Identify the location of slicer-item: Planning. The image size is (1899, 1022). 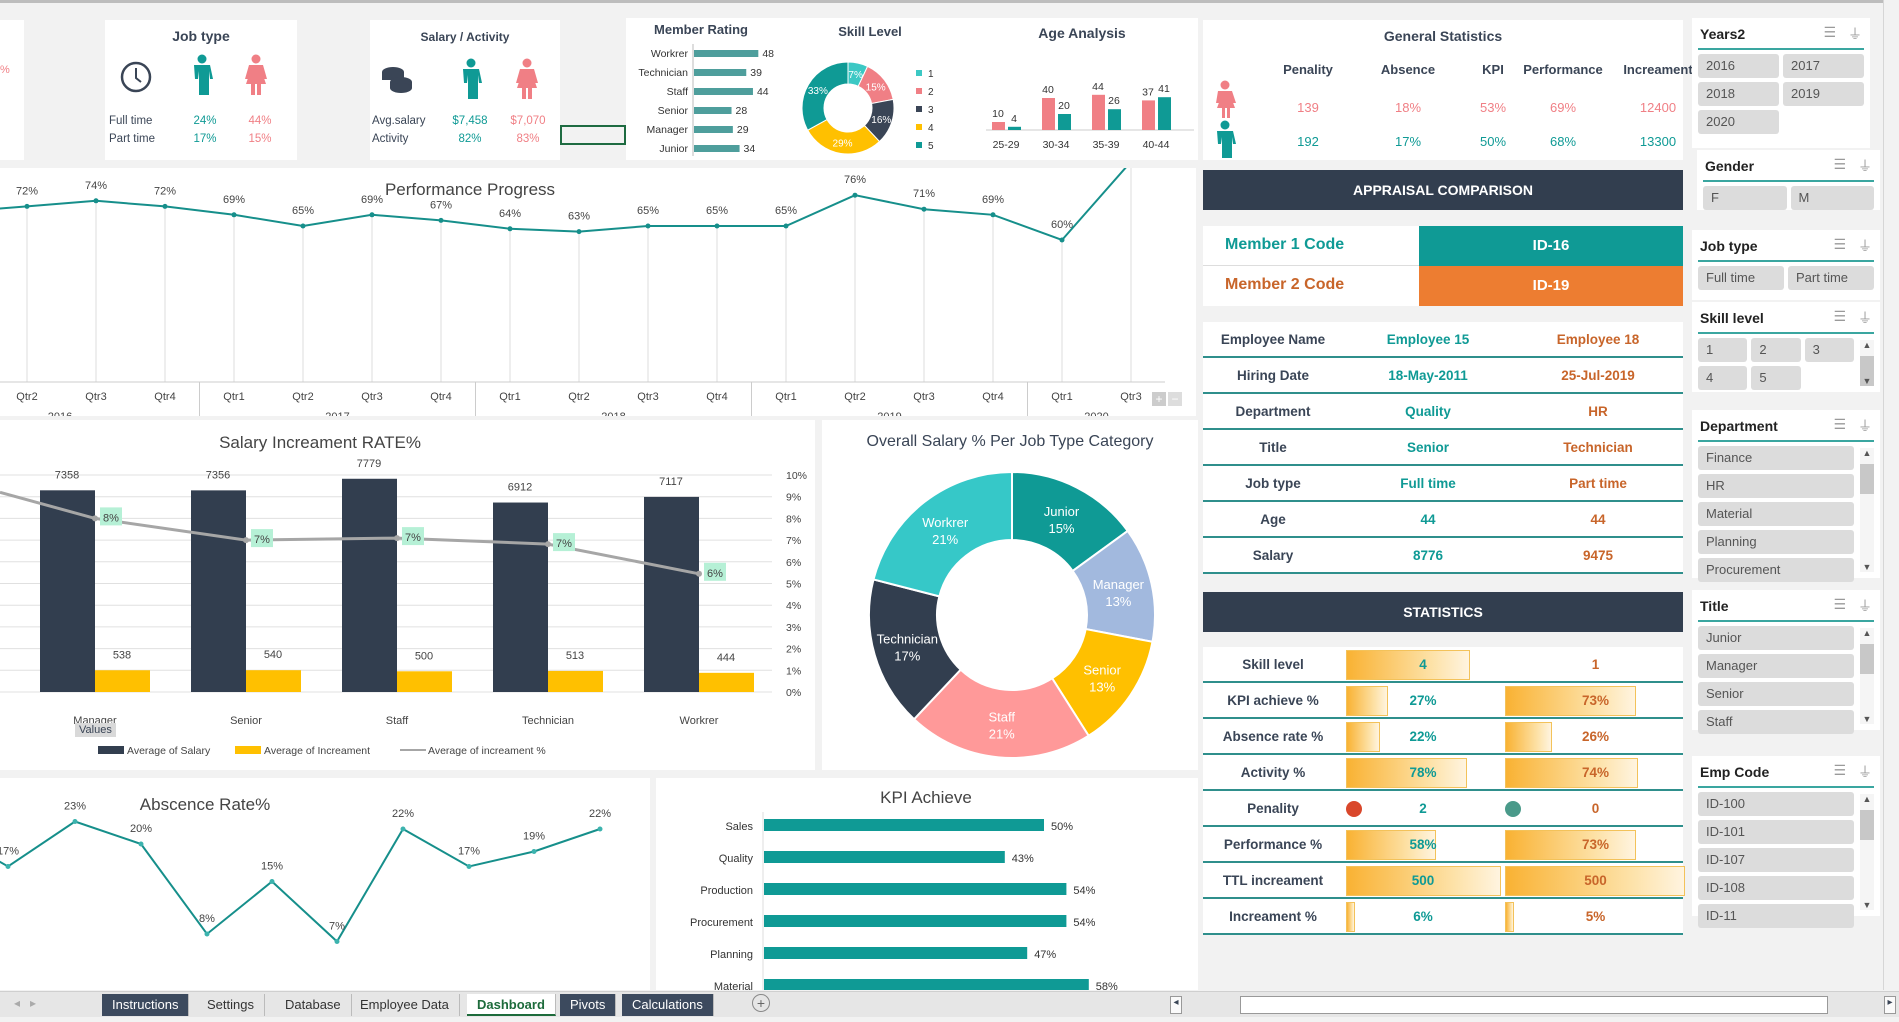
(1776, 542).